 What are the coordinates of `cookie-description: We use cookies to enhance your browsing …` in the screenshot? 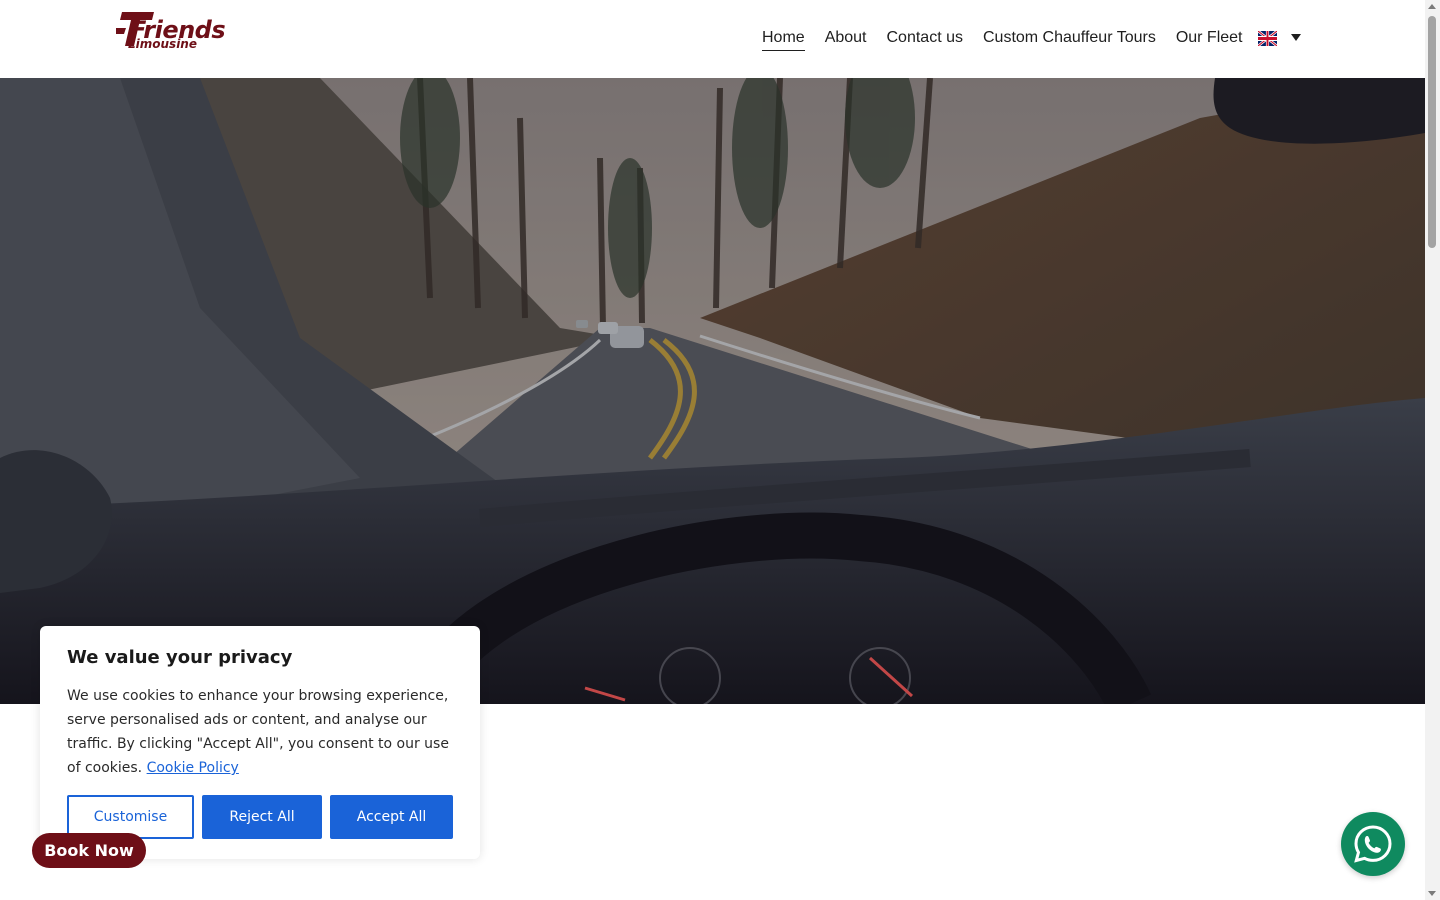 It's located at (263, 732).